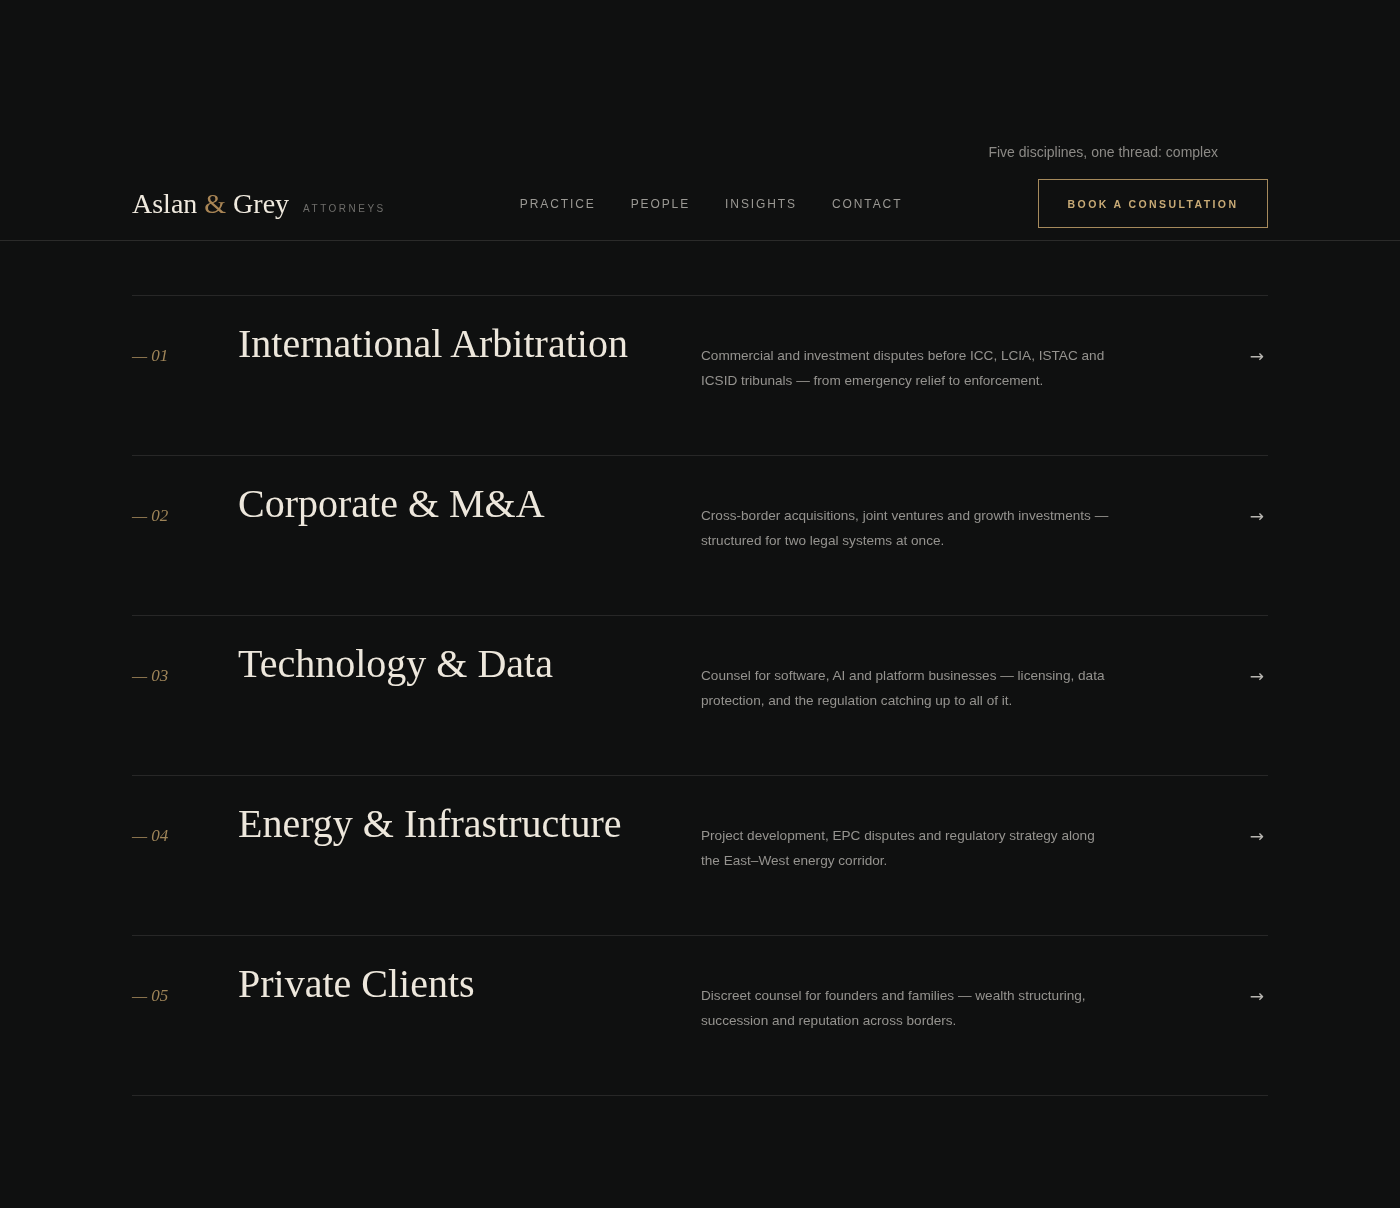 This screenshot has height=1208, width=1400. Describe the element at coordinates (867, 203) in the screenshot. I see `nav-link: CONTACT` at that location.